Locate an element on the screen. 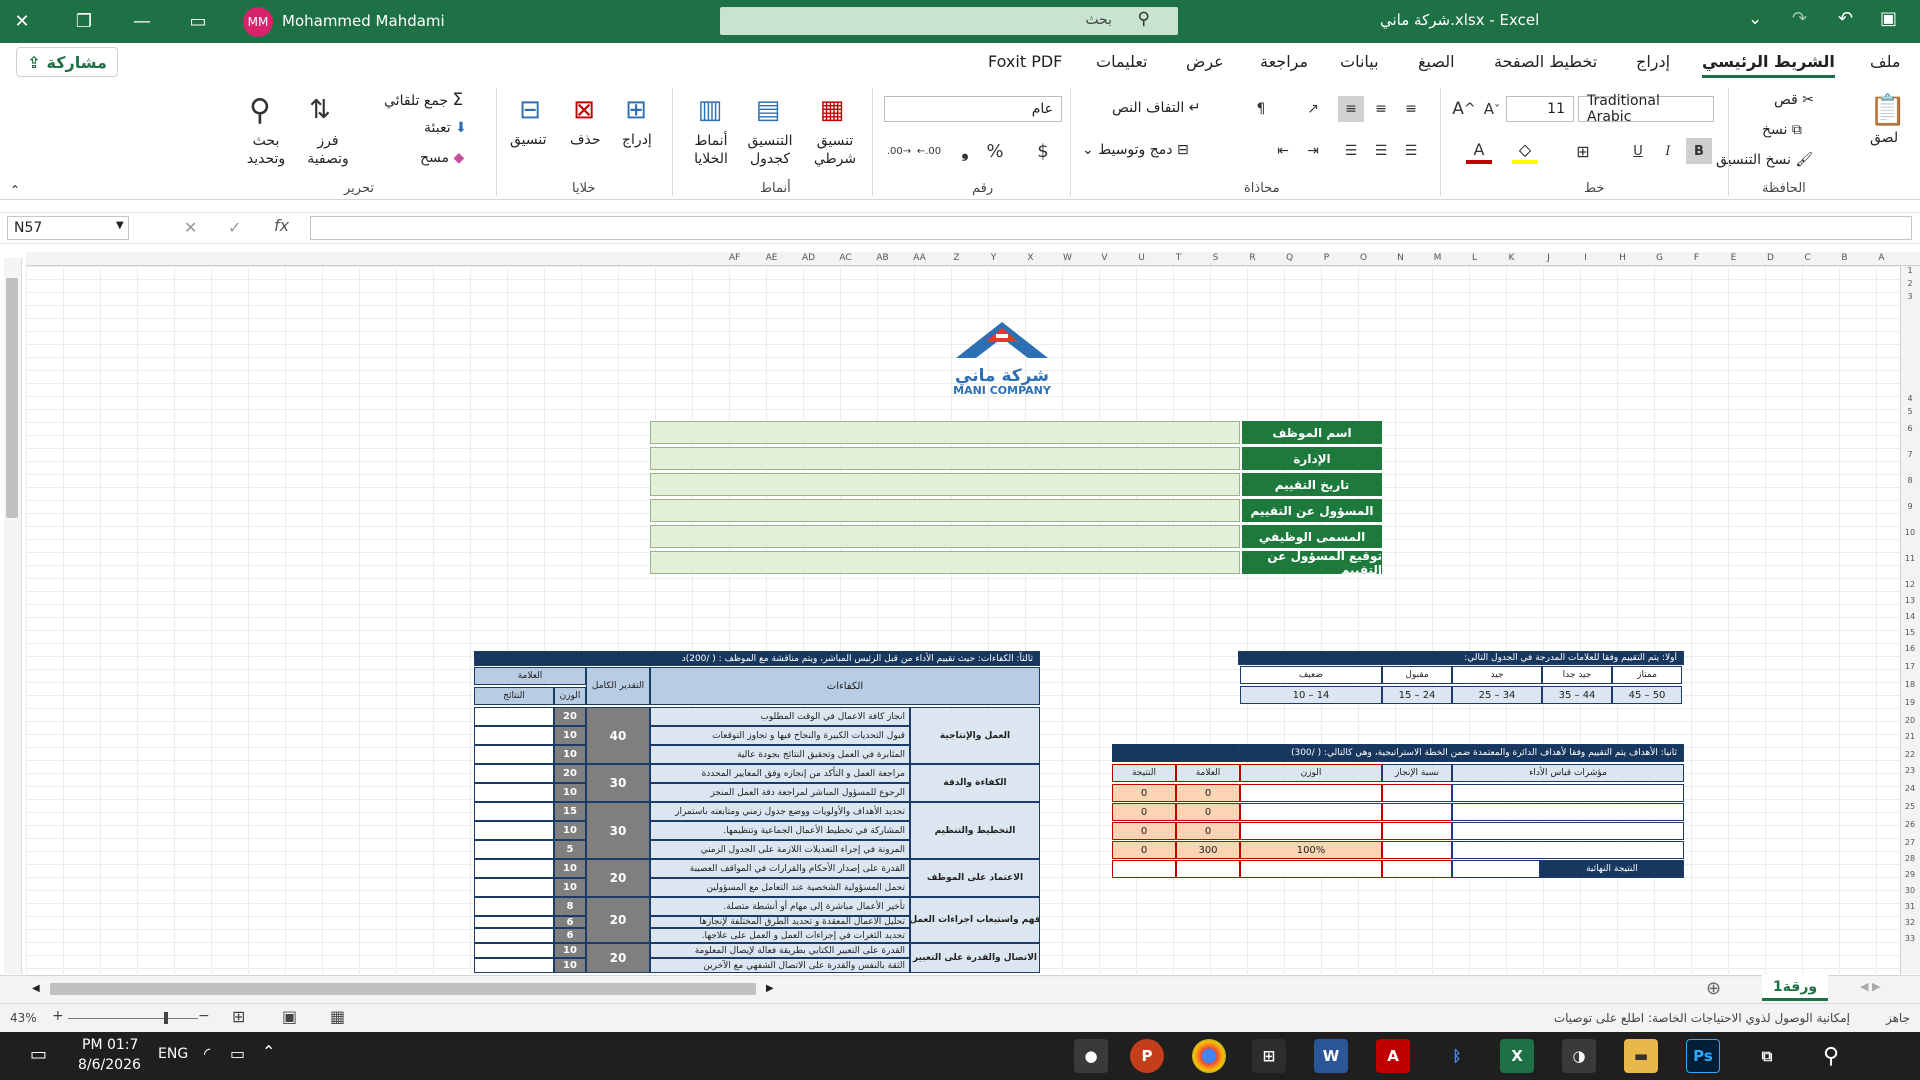 This screenshot has width=1920, height=1080. delete-cells-label: حذف is located at coordinates (585, 140).